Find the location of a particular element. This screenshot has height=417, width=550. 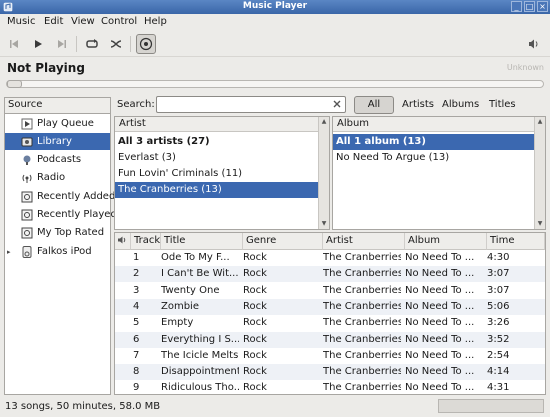

column-header-track: Track is located at coordinates (146, 241).